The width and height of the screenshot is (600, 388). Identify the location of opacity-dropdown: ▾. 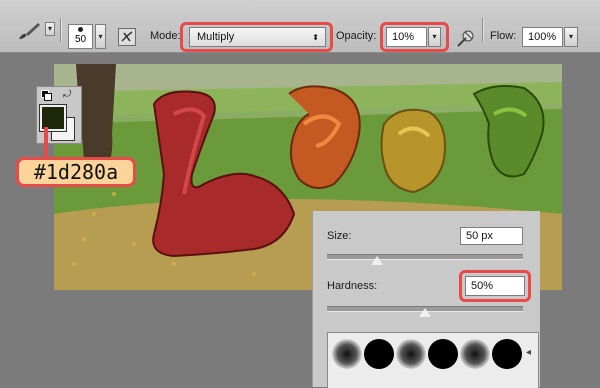
(434, 37).